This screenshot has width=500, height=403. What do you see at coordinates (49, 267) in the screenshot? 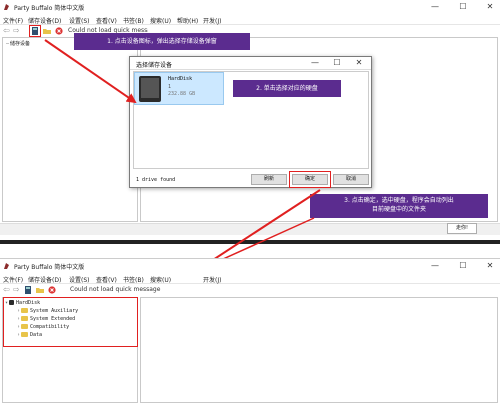
I see `bottom-window-title: Party Buffalo 简体中文版` at bounding box center [49, 267].